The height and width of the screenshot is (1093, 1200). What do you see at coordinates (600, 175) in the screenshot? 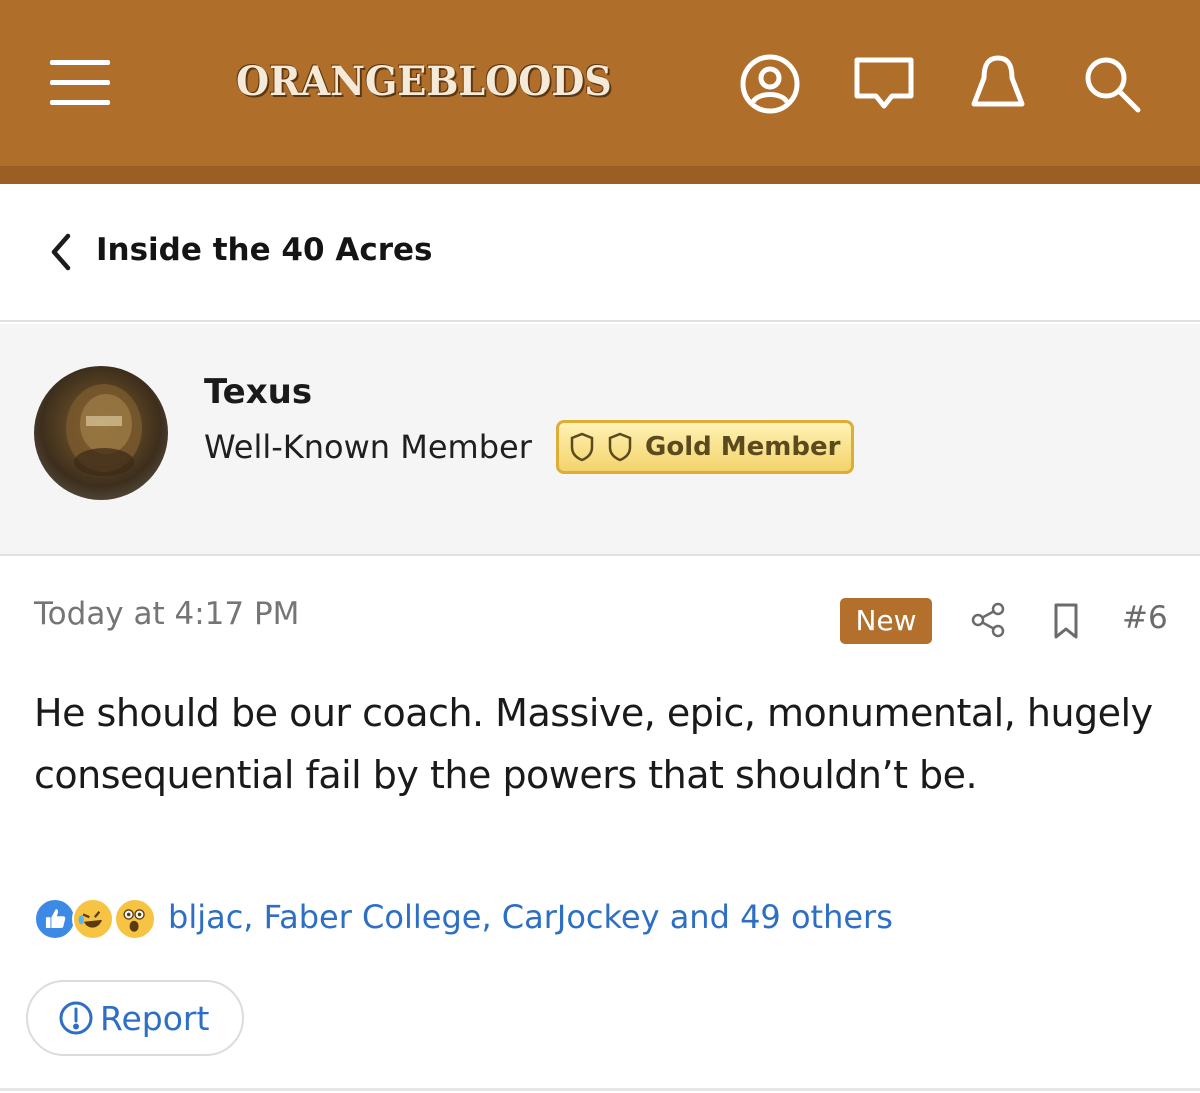
I see `top-bar-border` at bounding box center [600, 175].